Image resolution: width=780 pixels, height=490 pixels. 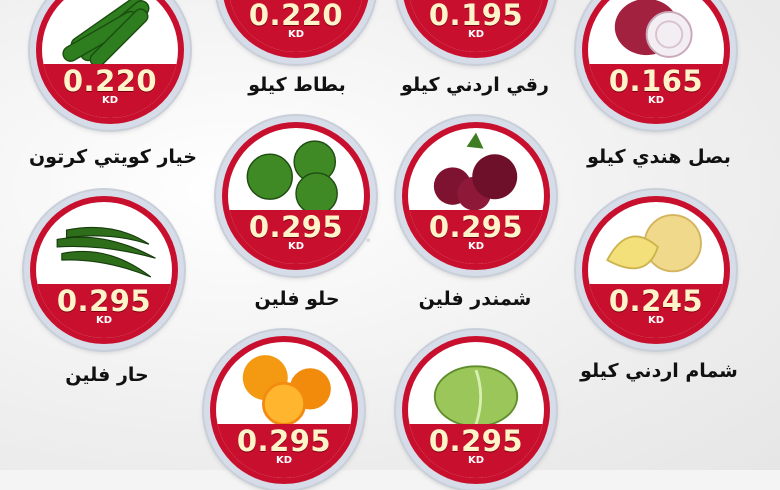 What do you see at coordinates (476, 15) in the screenshot?
I see `price-value: 0.195` at bounding box center [476, 15].